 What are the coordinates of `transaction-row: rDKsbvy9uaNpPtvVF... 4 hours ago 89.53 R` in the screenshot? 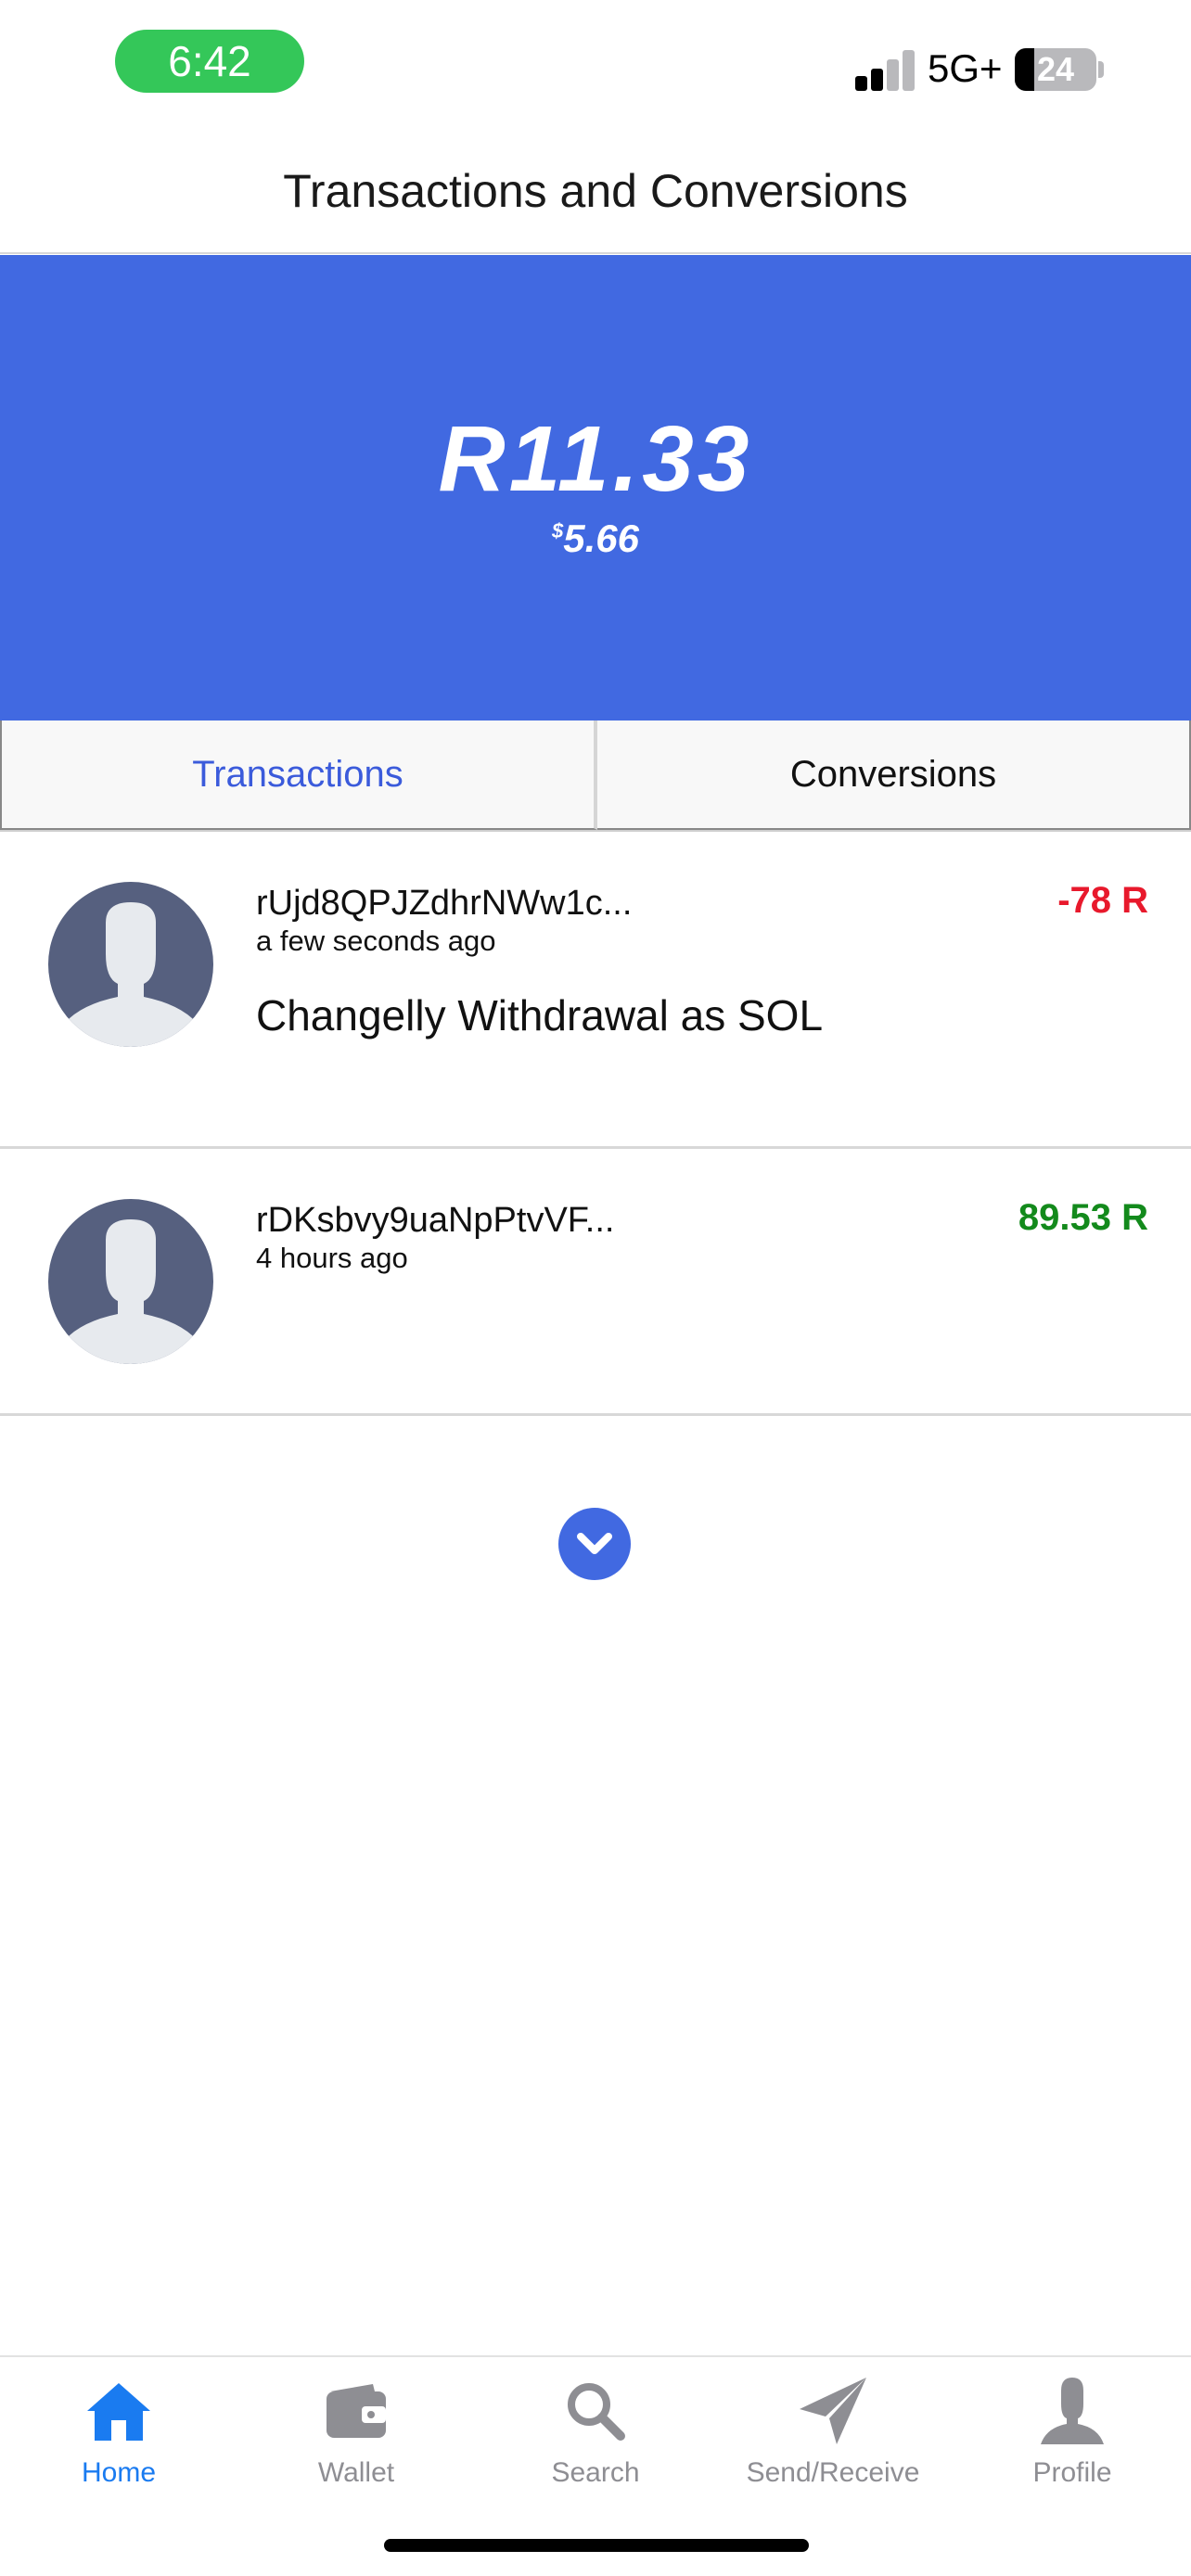 It's located at (595, 1283).